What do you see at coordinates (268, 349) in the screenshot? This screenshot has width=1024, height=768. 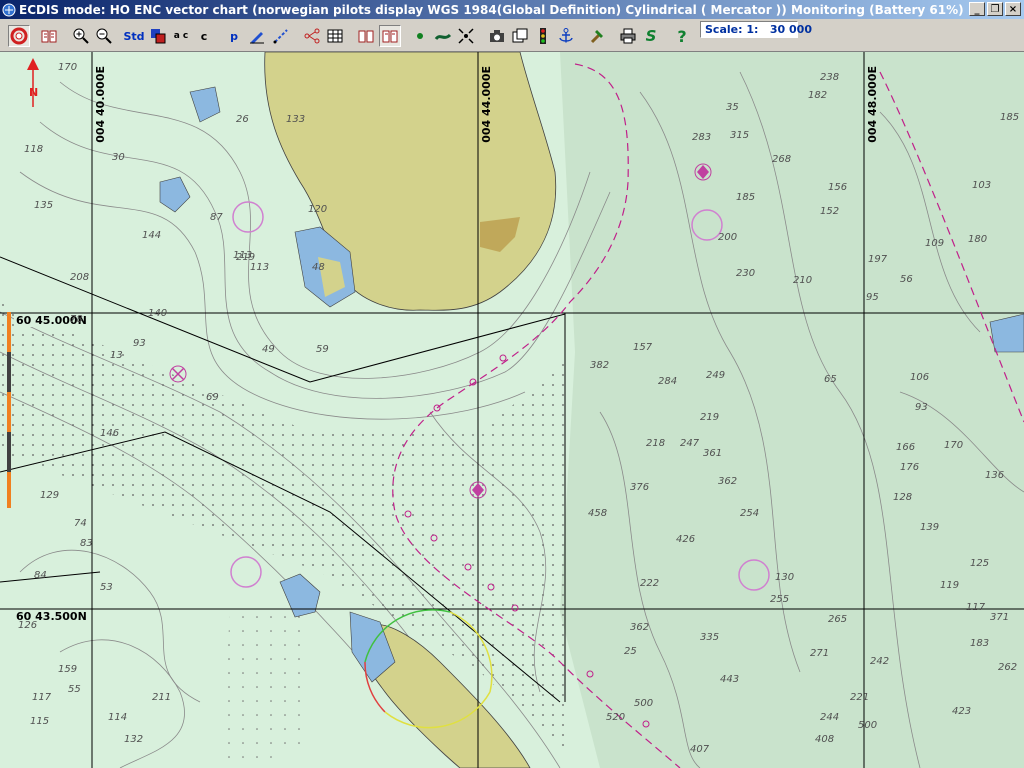 I see `depth-sounding: 49` at bounding box center [268, 349].